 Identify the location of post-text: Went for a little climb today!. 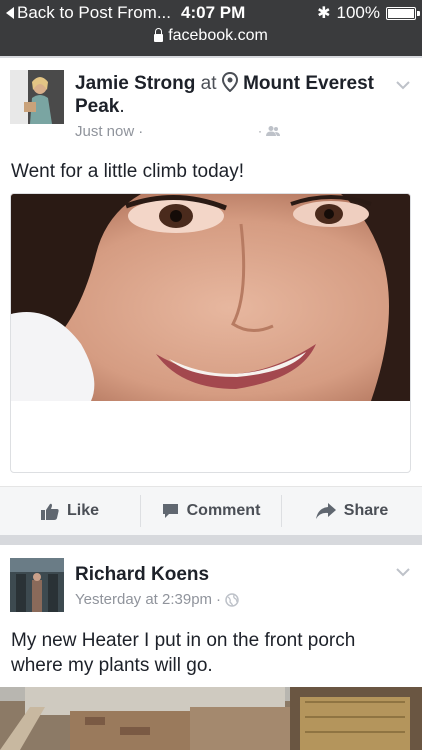
(128, 171).